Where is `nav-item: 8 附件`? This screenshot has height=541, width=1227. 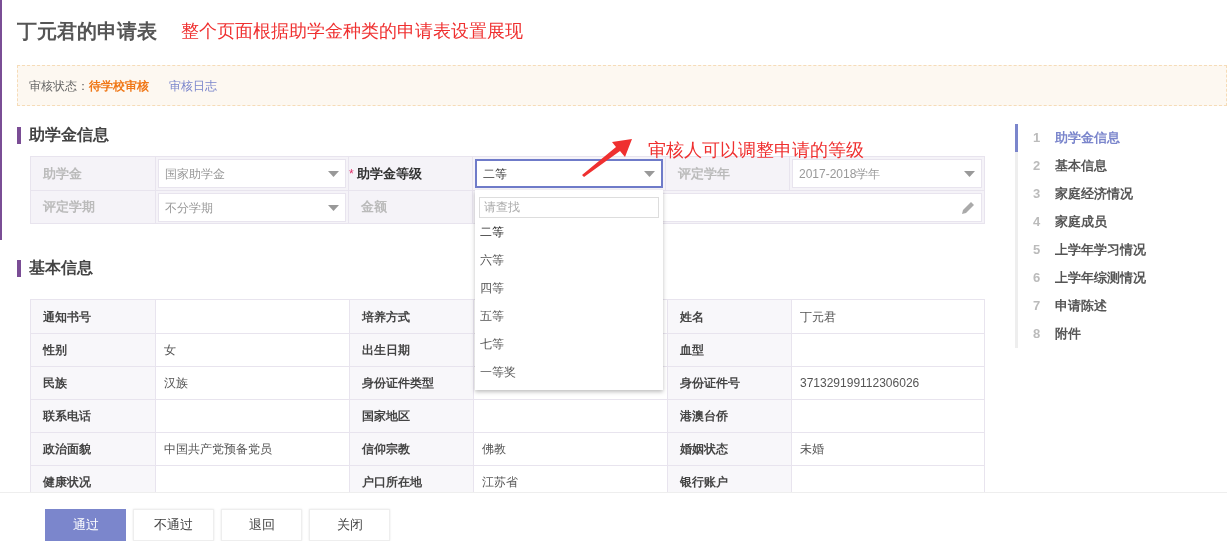
nav-item: 8 附件 is located at coordinates (1121, 334).